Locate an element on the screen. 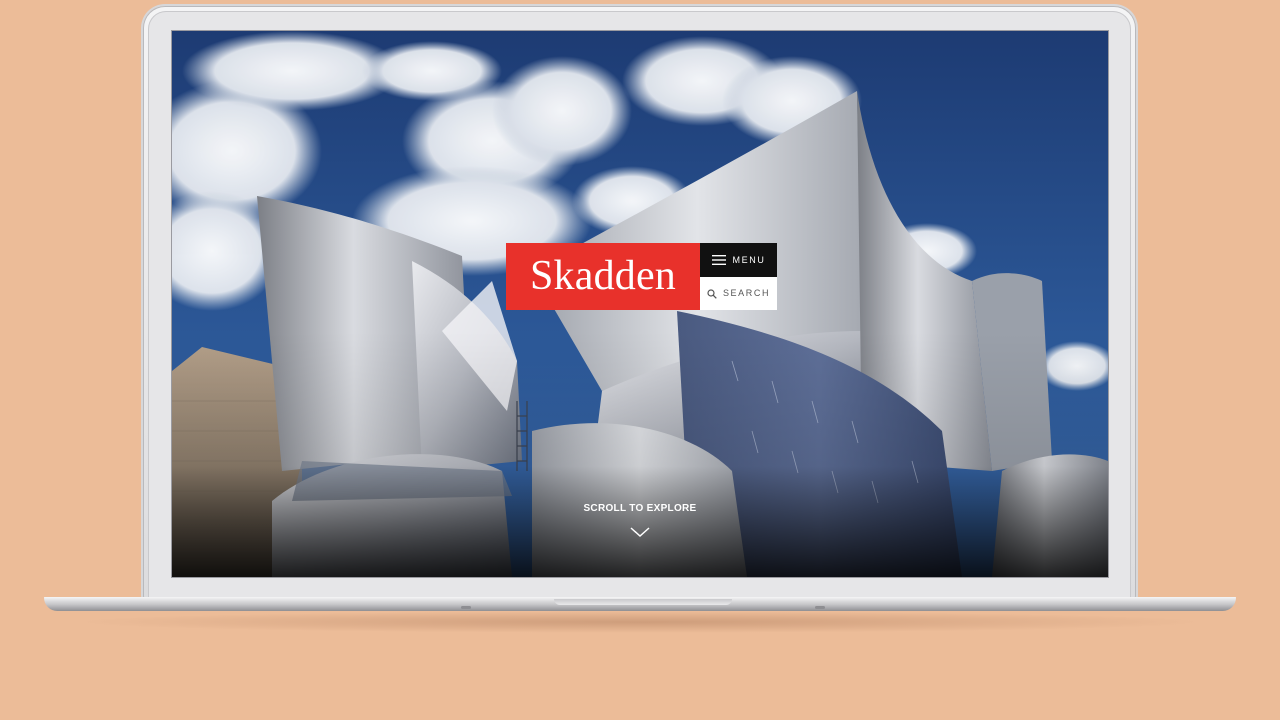 The image size is (1280, 720). scroll-label: SCROLL TO EXPLORE is located at coordinates (640, 508).